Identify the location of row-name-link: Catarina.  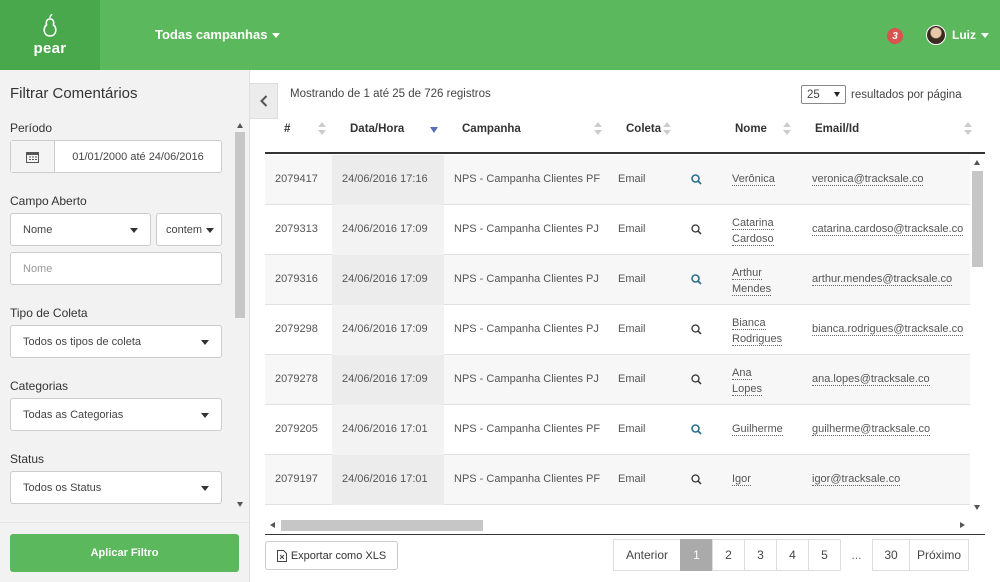
(753, 223).